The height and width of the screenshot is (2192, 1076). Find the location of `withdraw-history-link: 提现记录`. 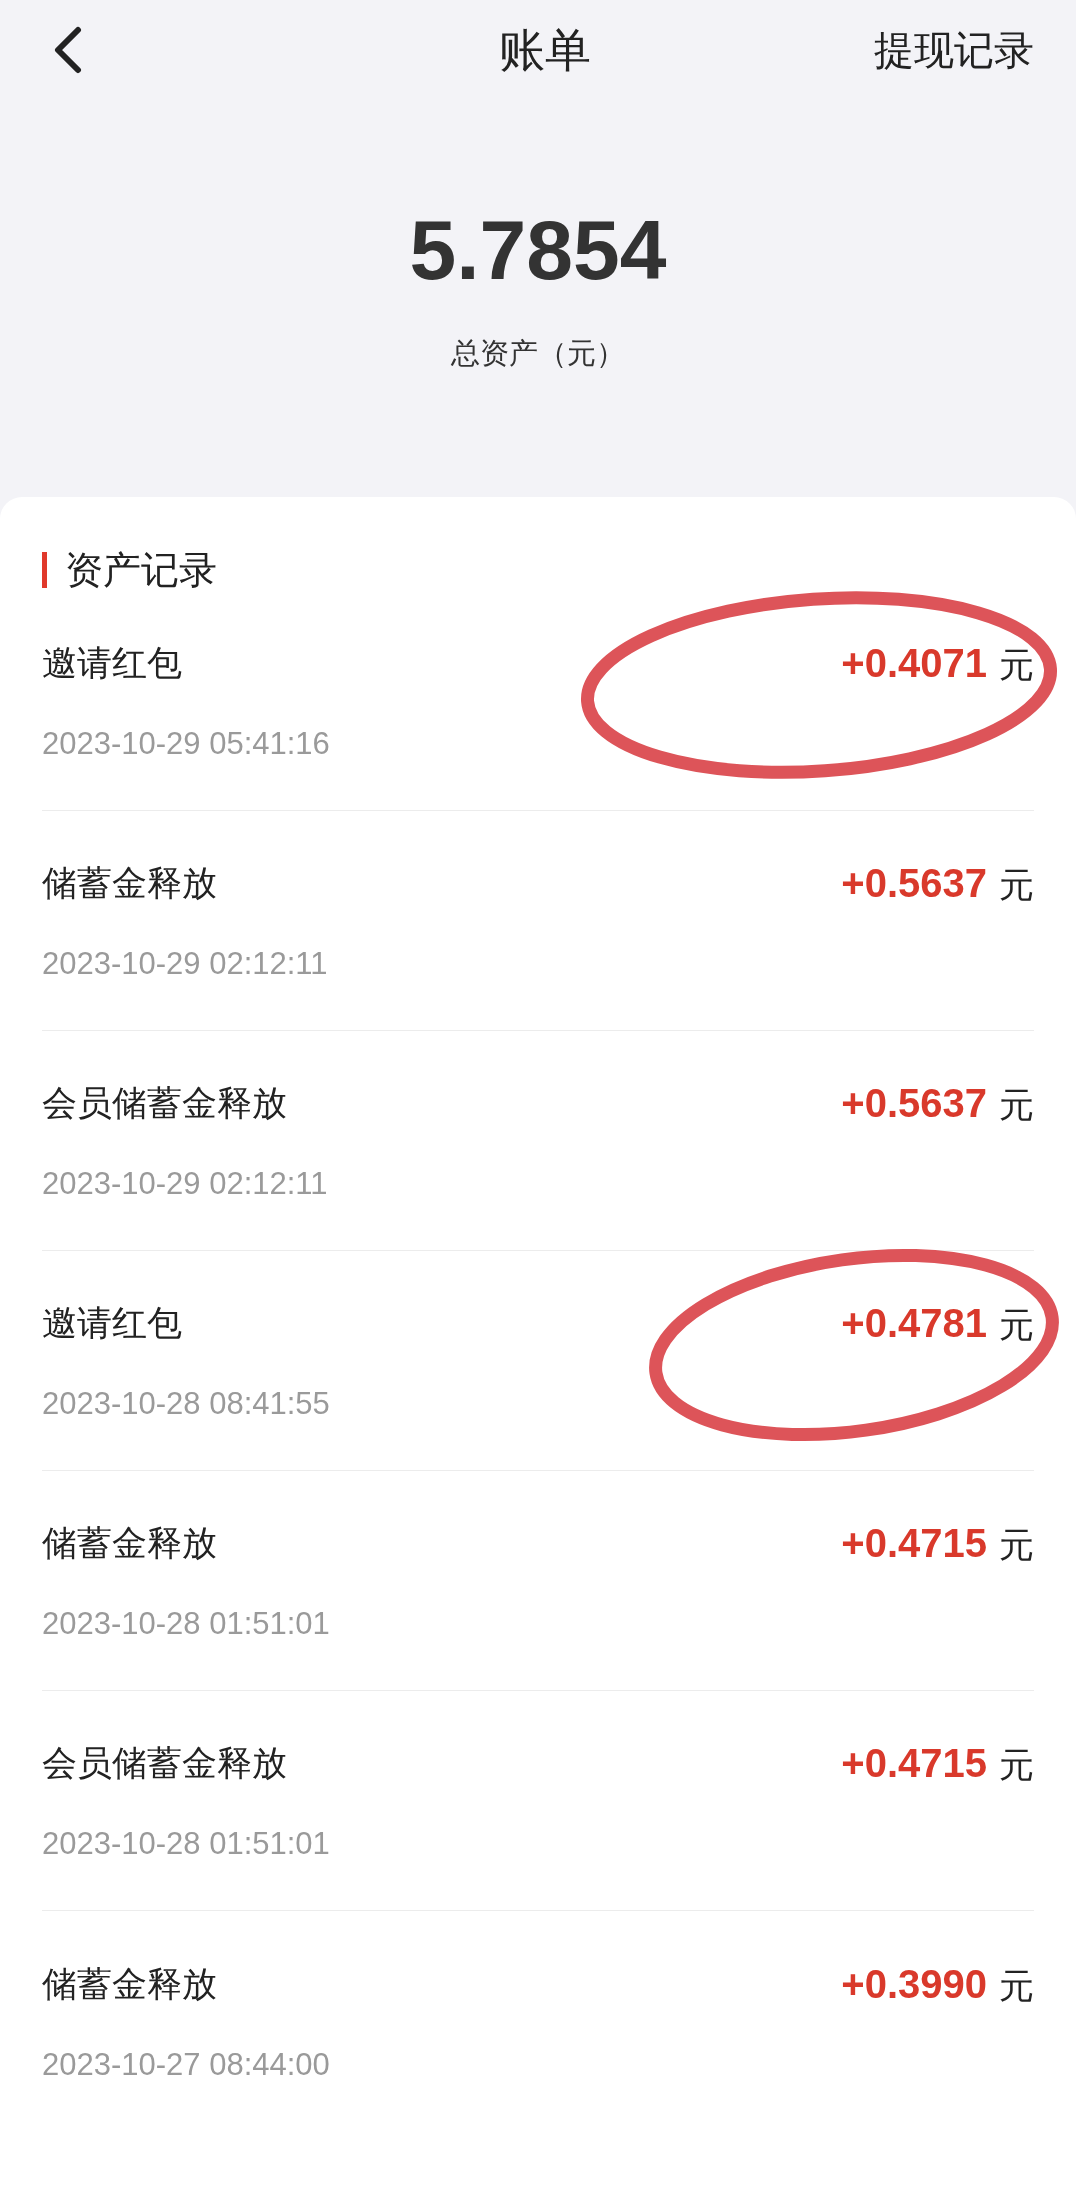

withdraw-history-link: 提现记录 is located at coordinates (954, 50).